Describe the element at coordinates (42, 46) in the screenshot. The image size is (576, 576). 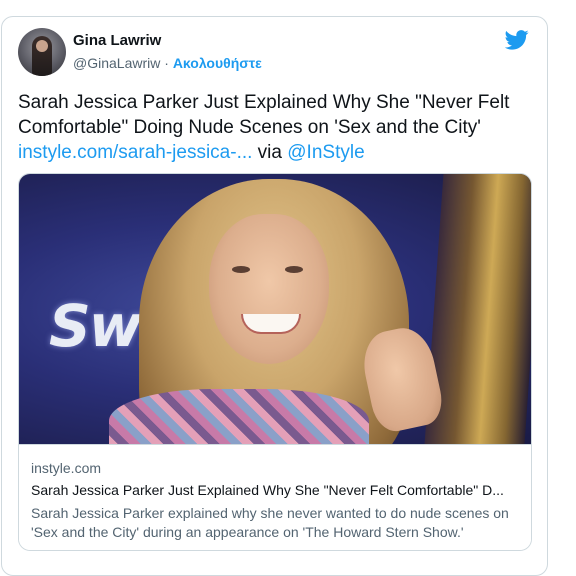
I see `avatar-face` at that location.